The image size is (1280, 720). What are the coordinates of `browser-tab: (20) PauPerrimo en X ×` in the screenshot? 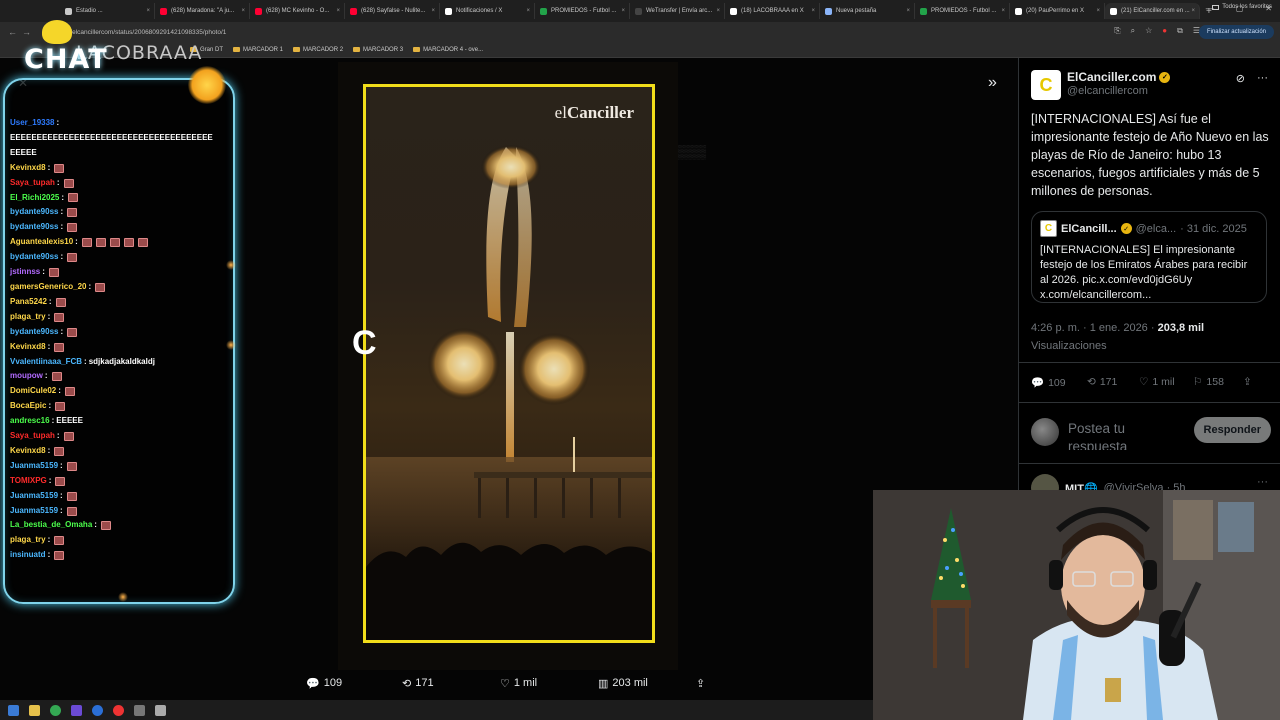 It's located at (1057, 11).